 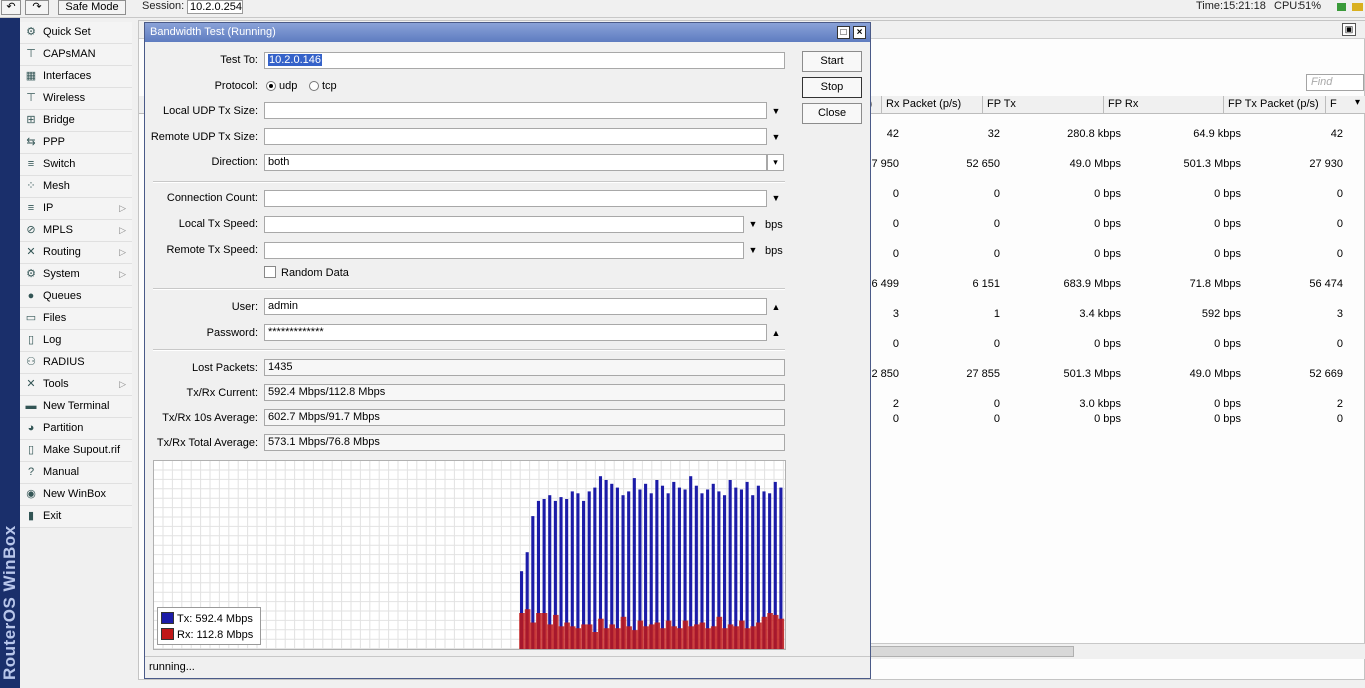 I want to click on password-collapse-icon: ▲, so click(x=776, y=333).